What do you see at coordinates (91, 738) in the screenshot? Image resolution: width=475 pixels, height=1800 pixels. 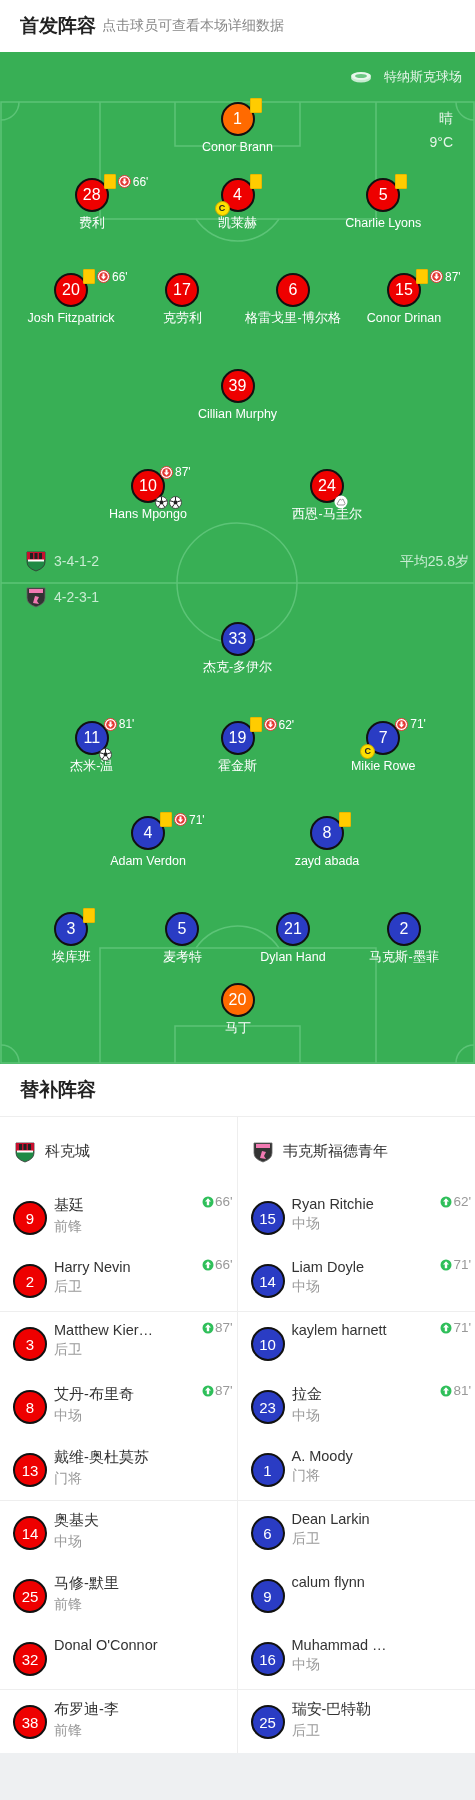 I see `player-number-badge: 11` at bounding box center [91, 738].